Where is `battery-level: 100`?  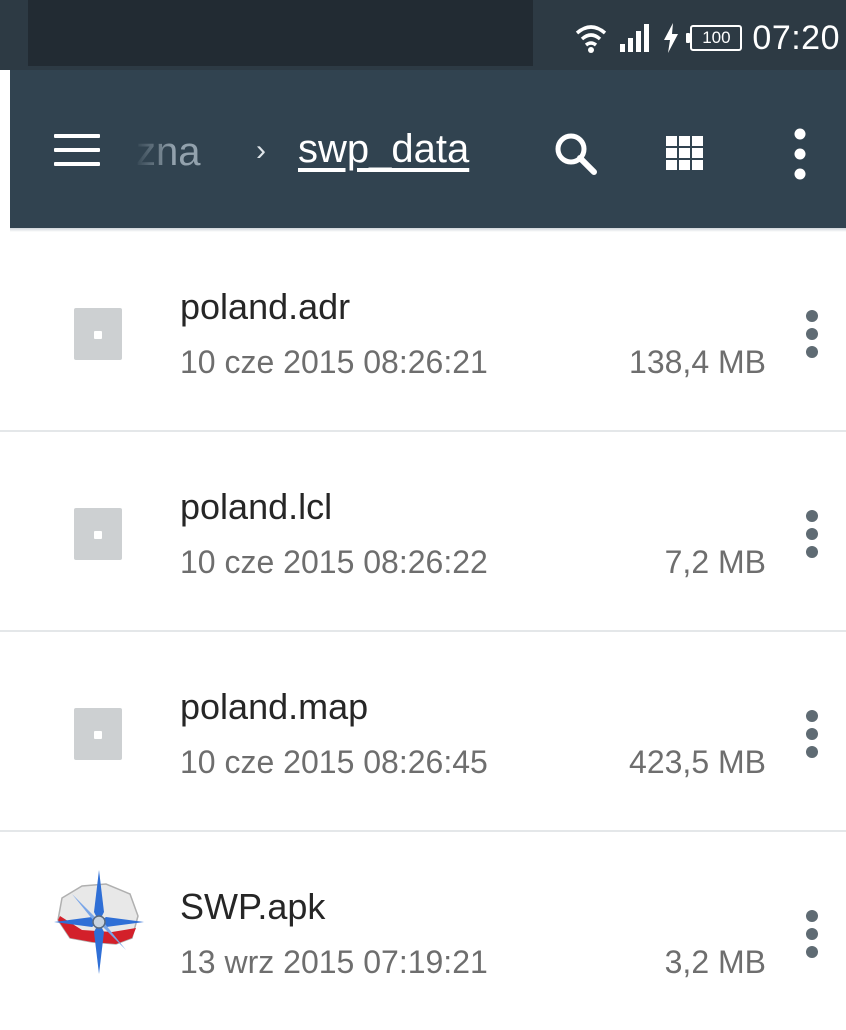 battery-level: 100 is located at coordinates (716, 37).